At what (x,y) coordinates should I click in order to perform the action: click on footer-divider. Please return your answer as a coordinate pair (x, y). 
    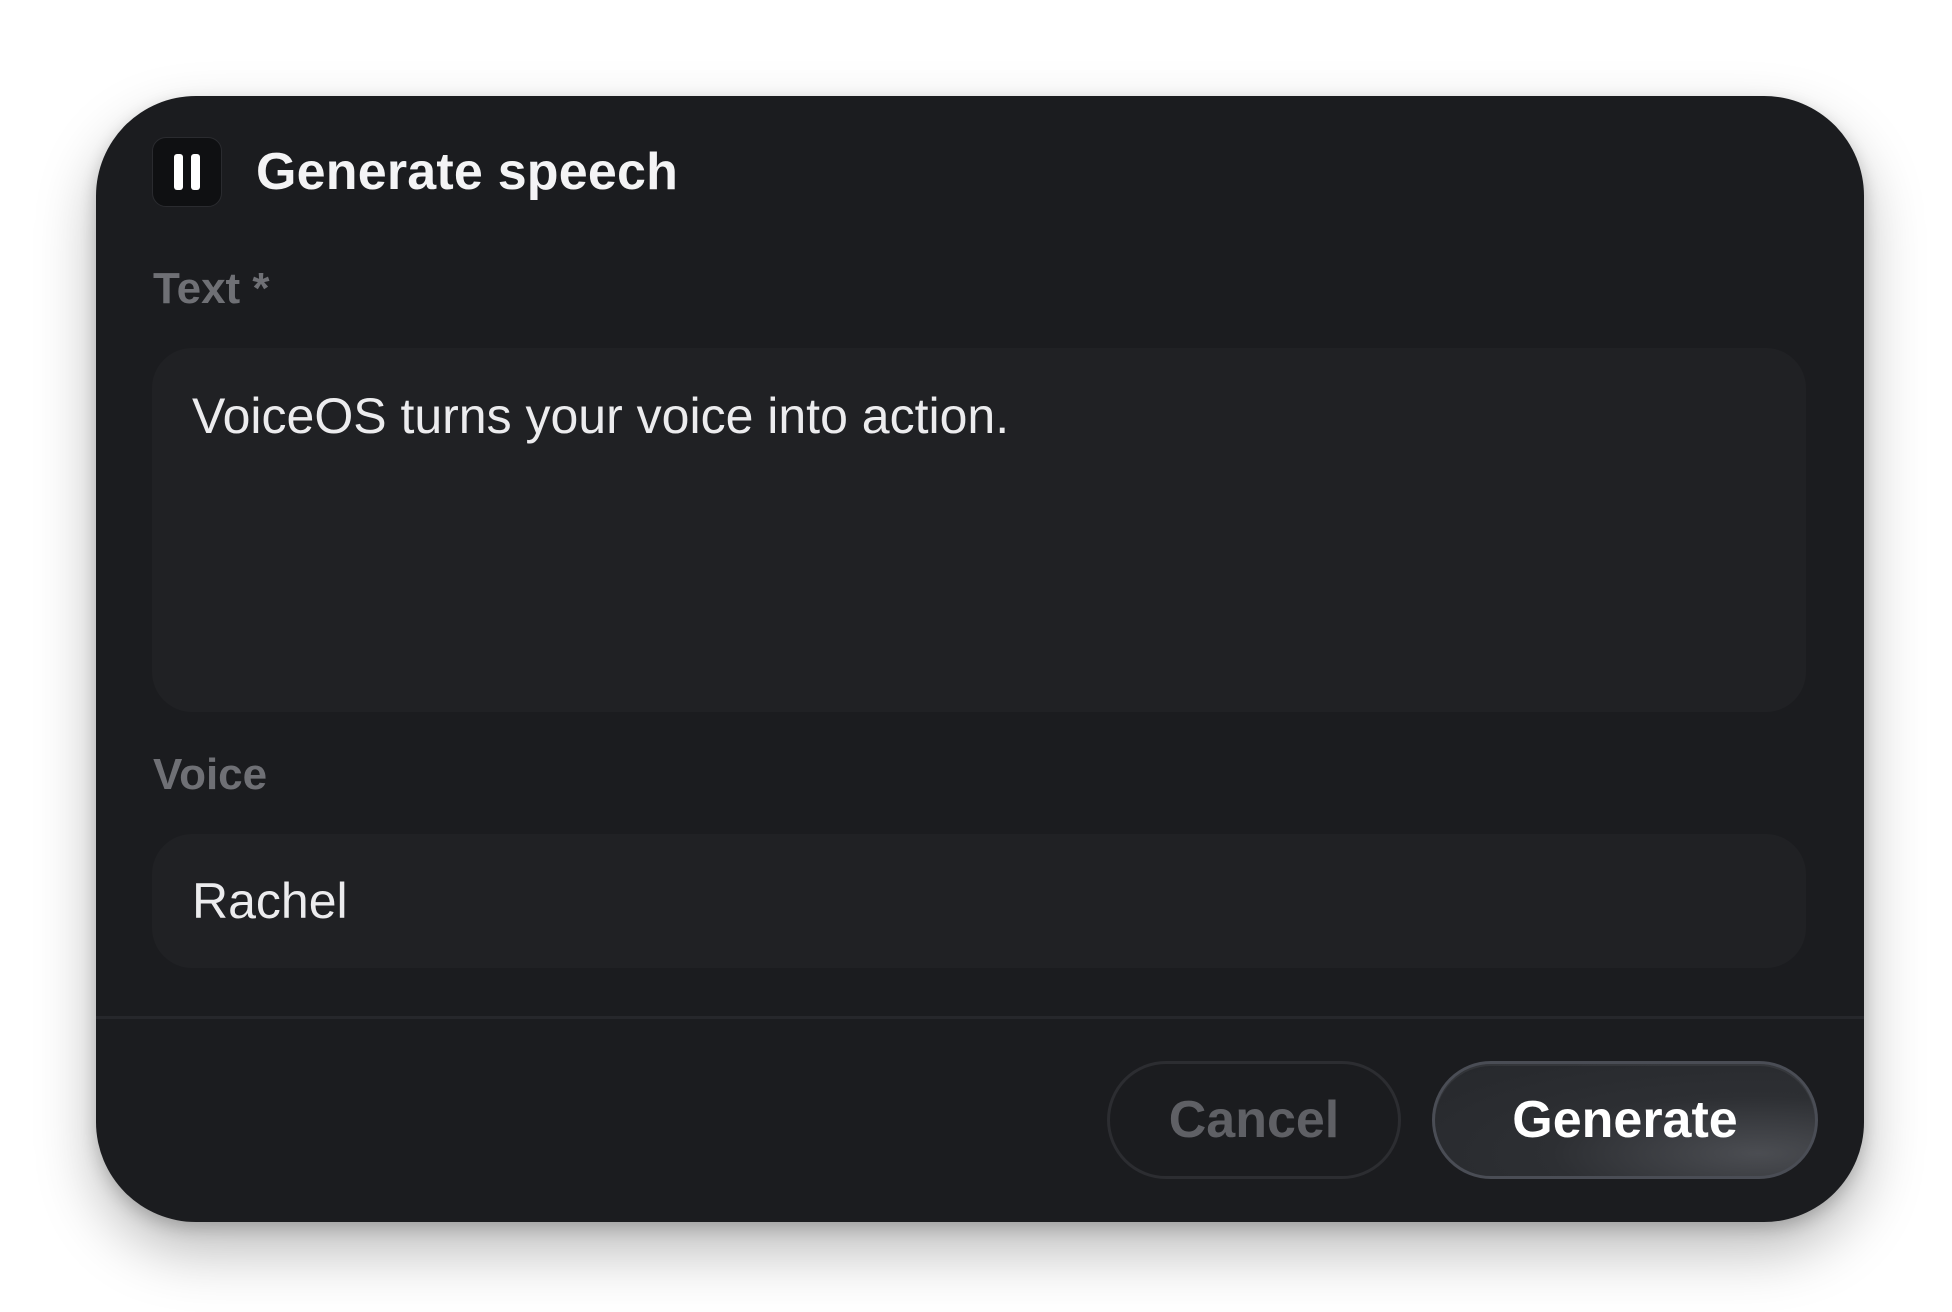
    Looking at the image, I should click on (980, 1017).